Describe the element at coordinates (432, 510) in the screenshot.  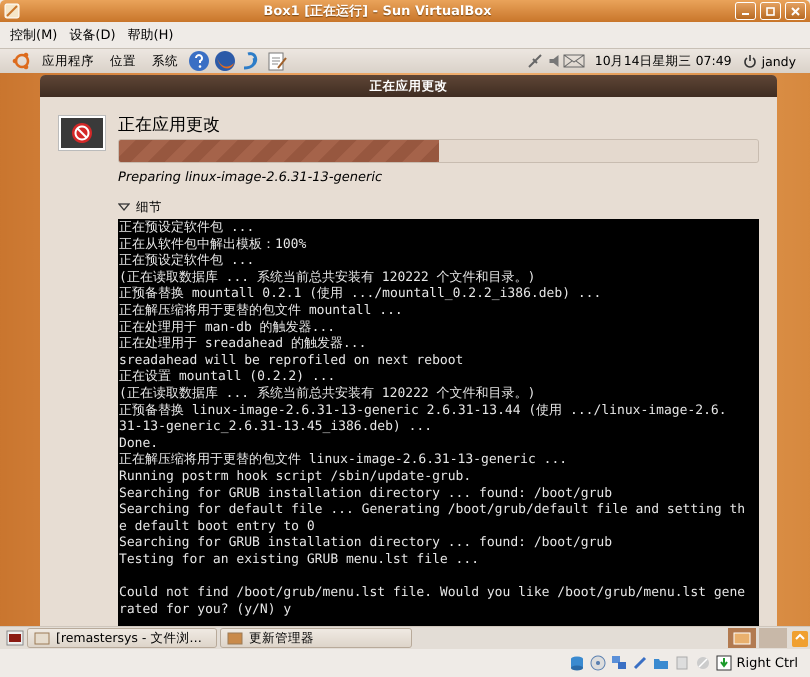
I see `terminal-line: Searching for default file ... Generating /boot/grub/default file and setting th` at that location.